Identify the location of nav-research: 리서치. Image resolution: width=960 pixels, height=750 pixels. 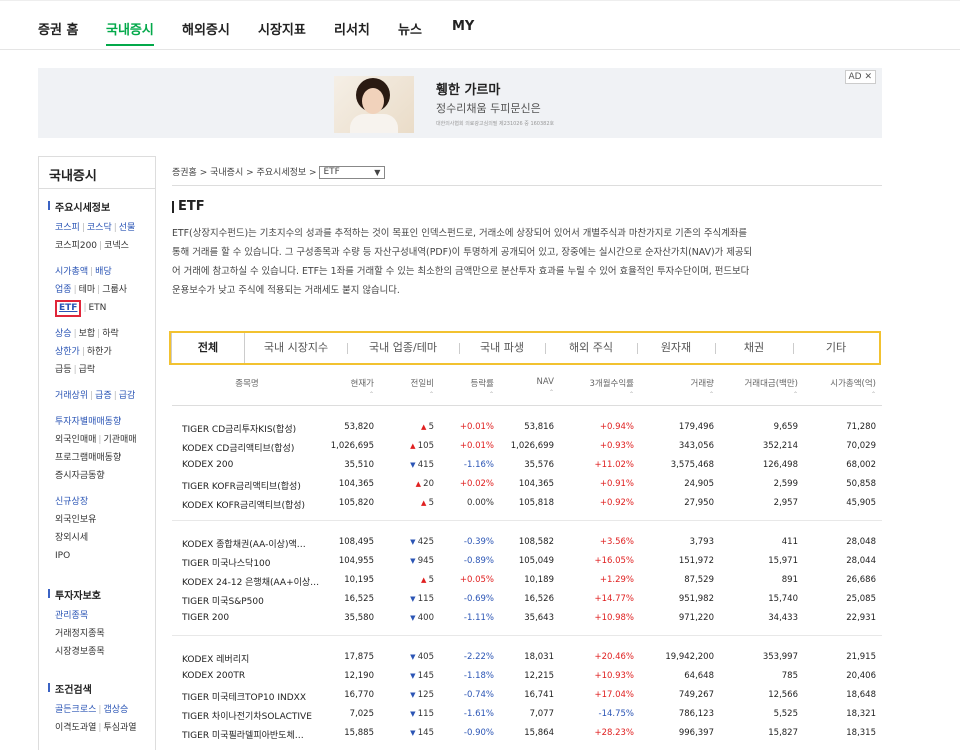
(352, 28).